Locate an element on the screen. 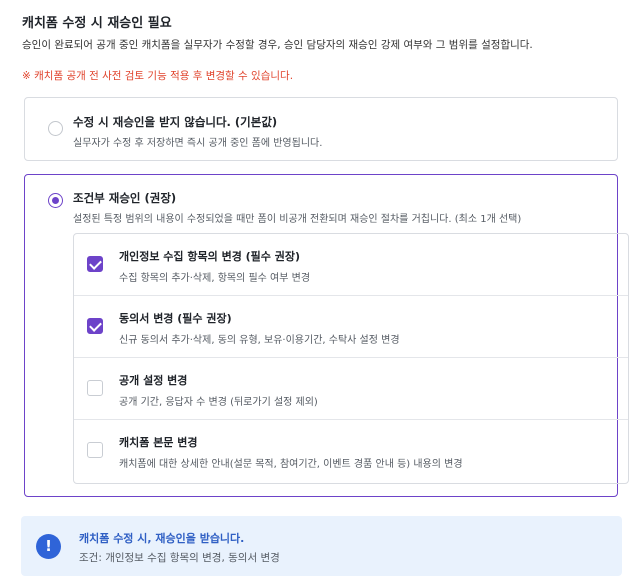 This screenshot has width=635, height=584. option-title: 조건부 재승인 (권장) is located at coordinates (125, 198).